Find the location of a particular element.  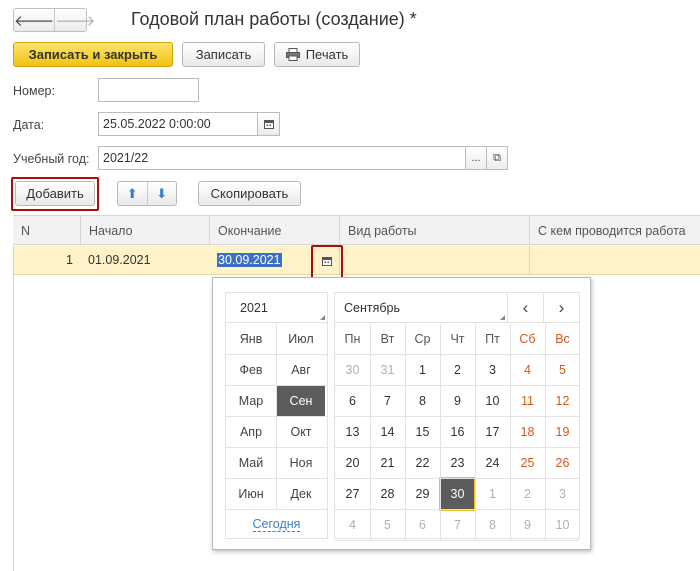

day-cell: 25 is located at coordinates (527, 463).